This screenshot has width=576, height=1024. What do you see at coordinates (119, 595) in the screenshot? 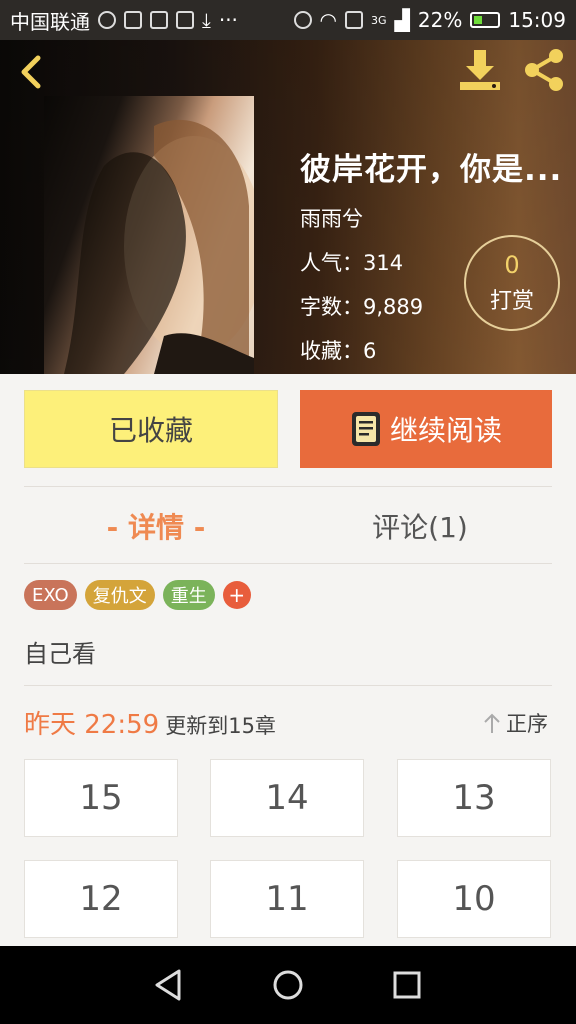
I see `tag-revenge: 复仇文` at bounding box center [119, 595].